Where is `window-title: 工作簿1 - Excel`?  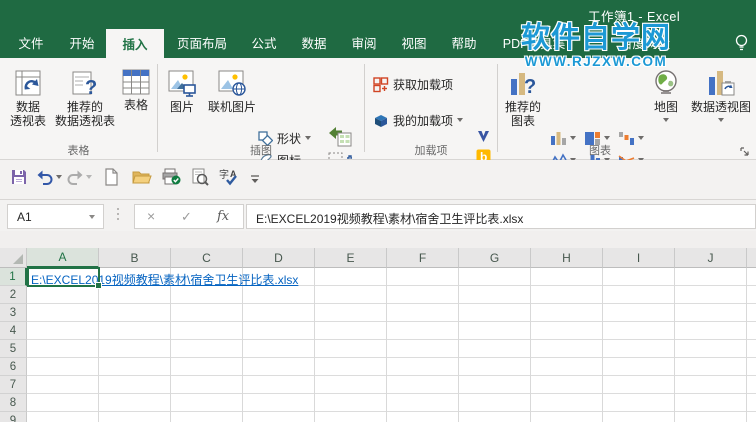
window-title: 工作簿1 - Excel is located at coordinates (634, 17).